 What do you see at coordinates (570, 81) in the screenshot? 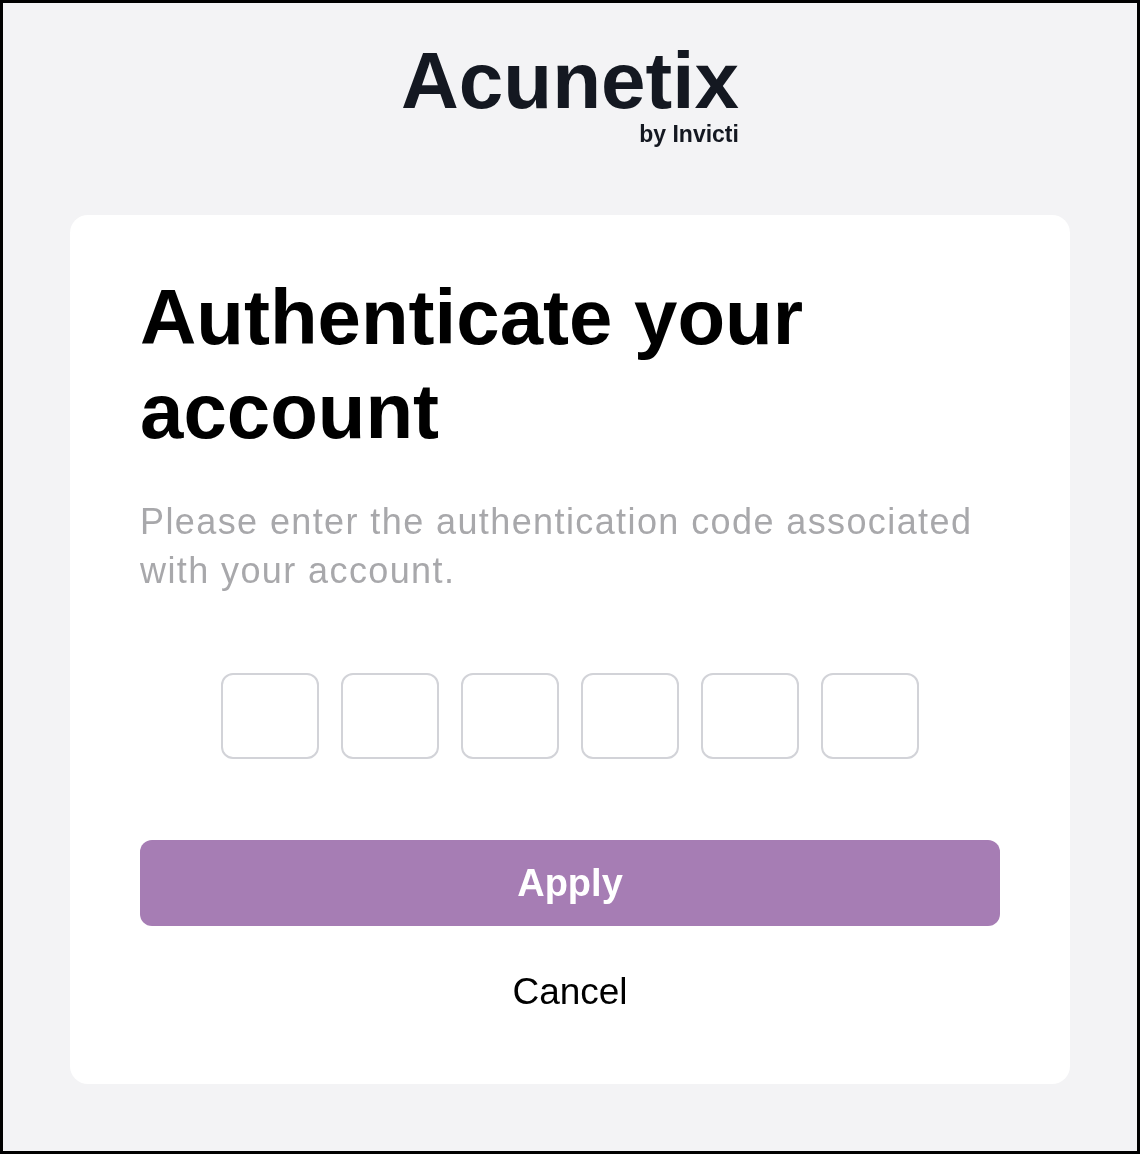
I see `logo-wordmark: Acunetix` at bounding box center [570, 81].